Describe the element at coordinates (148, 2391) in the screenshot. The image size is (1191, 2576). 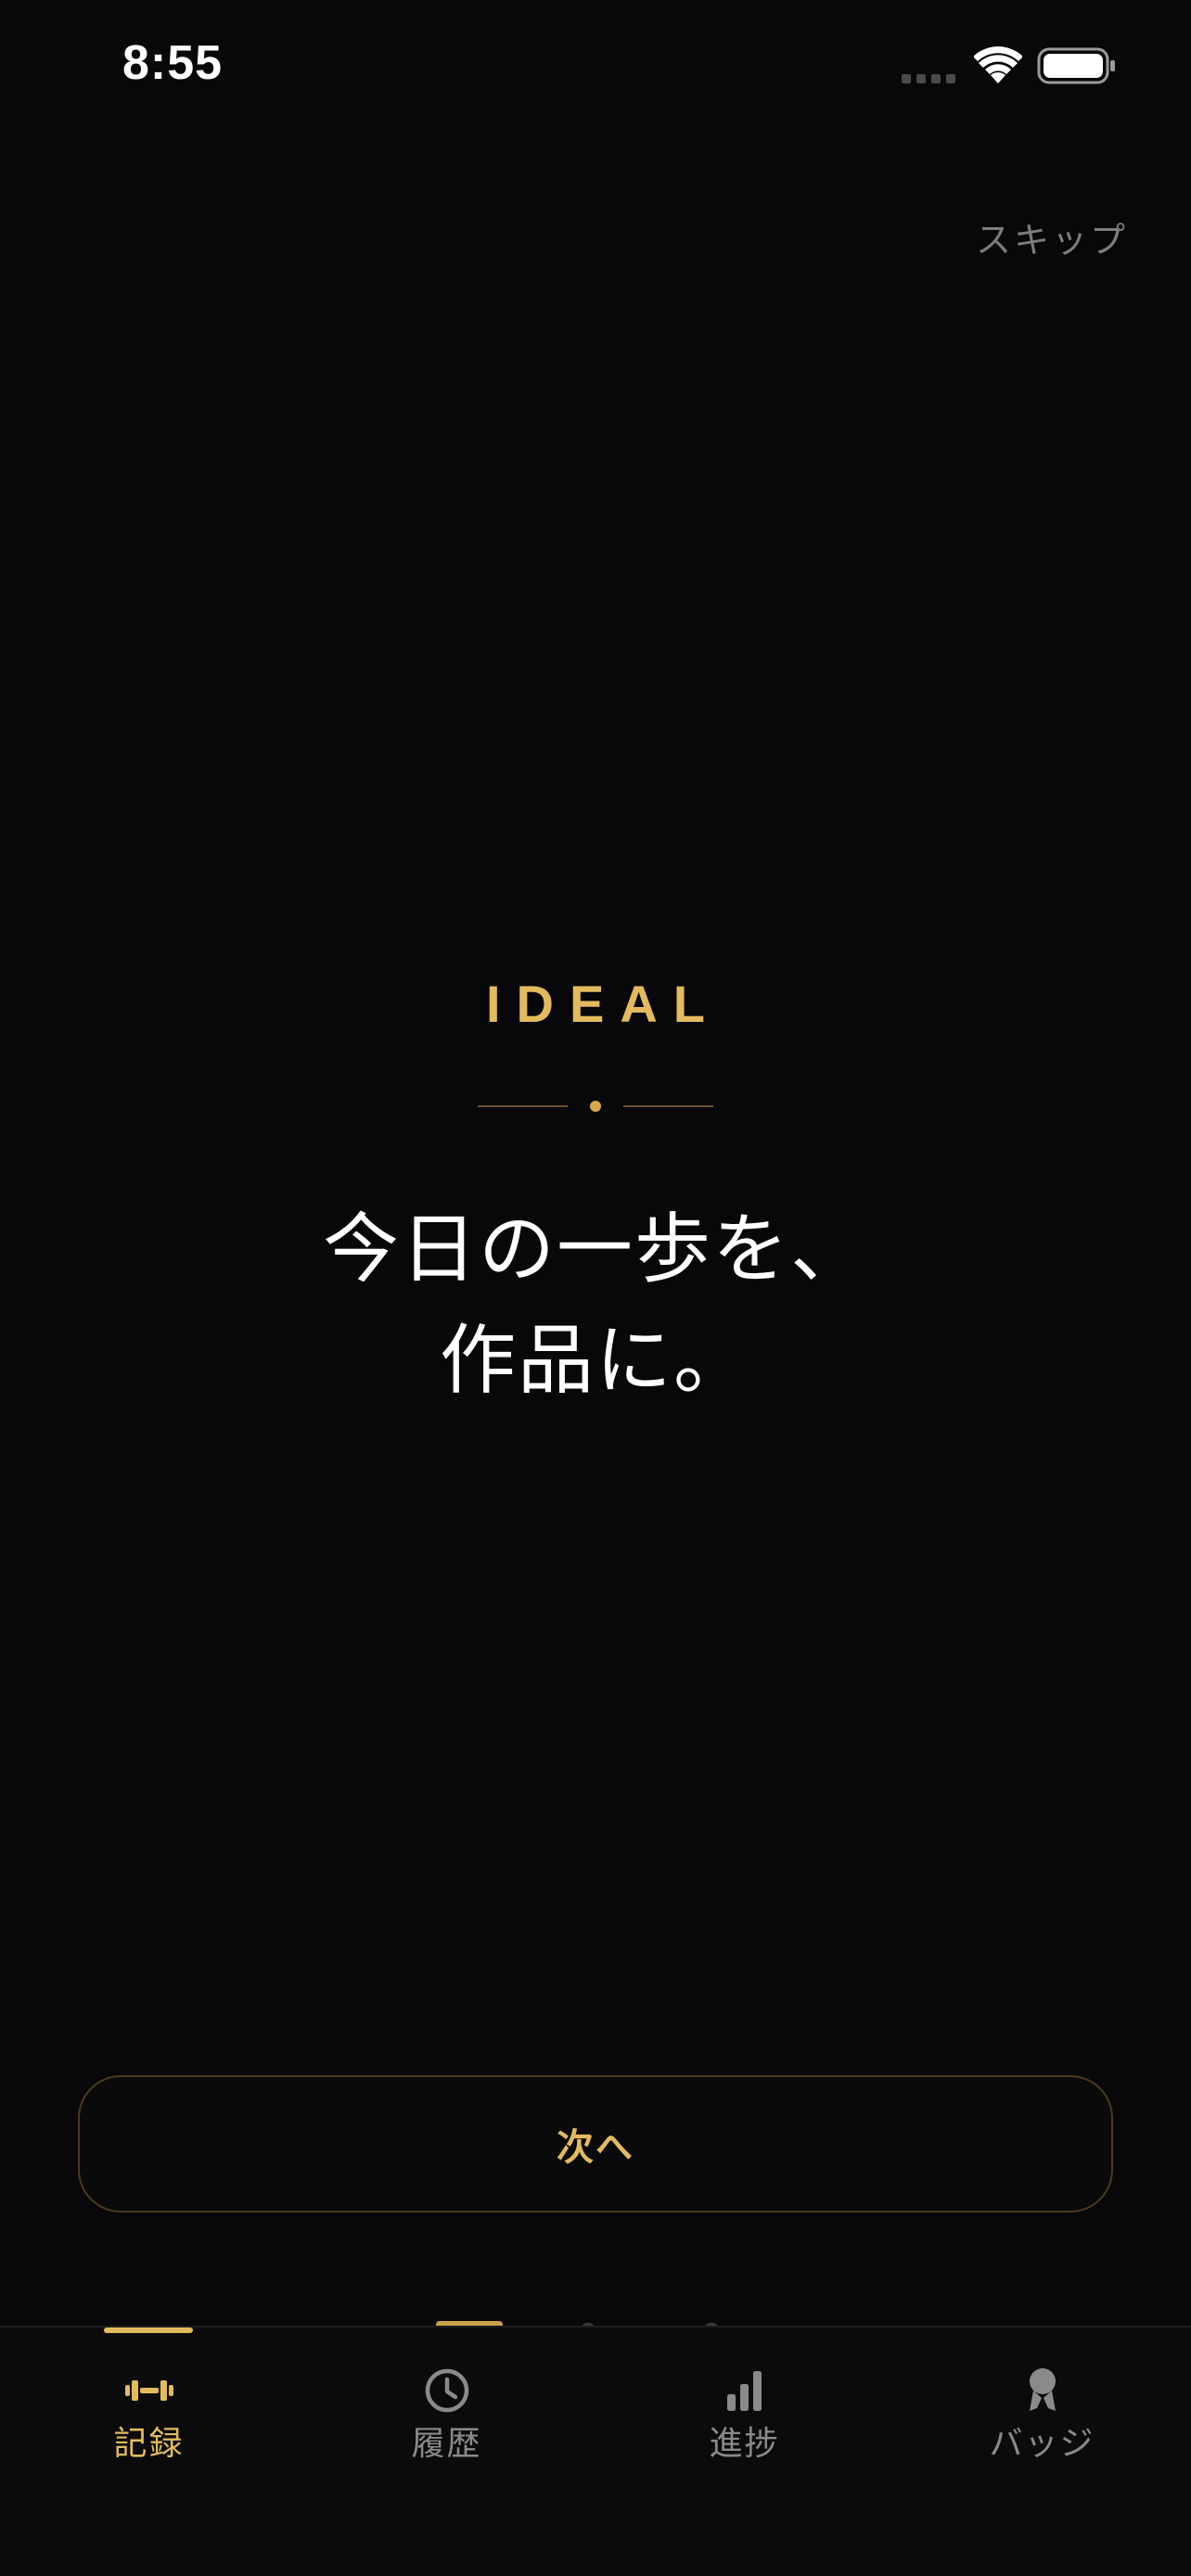
I see `dumbbell-icon` at that location.